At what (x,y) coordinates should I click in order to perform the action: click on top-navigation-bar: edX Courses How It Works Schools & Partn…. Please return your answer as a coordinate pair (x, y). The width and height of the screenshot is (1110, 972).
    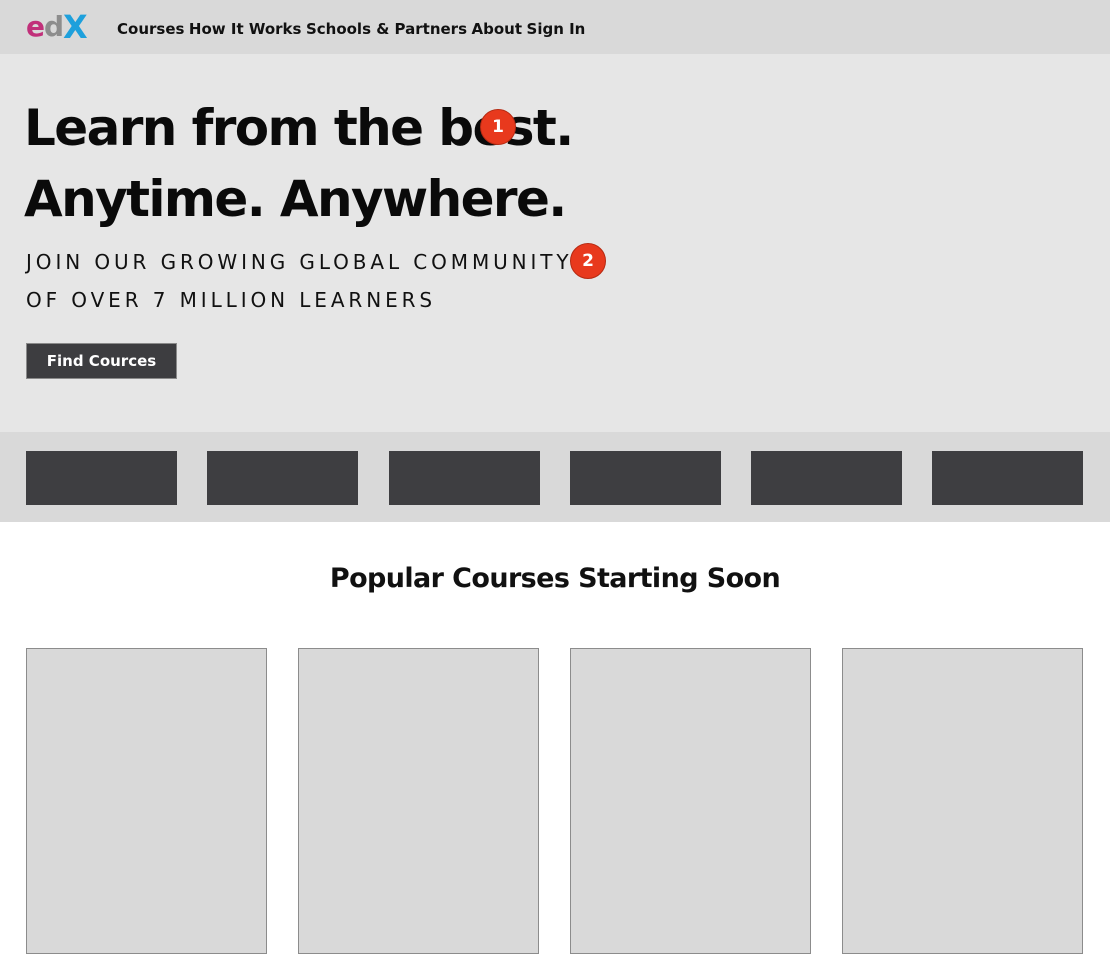
    Looking at the image, I should click on (555, 27).